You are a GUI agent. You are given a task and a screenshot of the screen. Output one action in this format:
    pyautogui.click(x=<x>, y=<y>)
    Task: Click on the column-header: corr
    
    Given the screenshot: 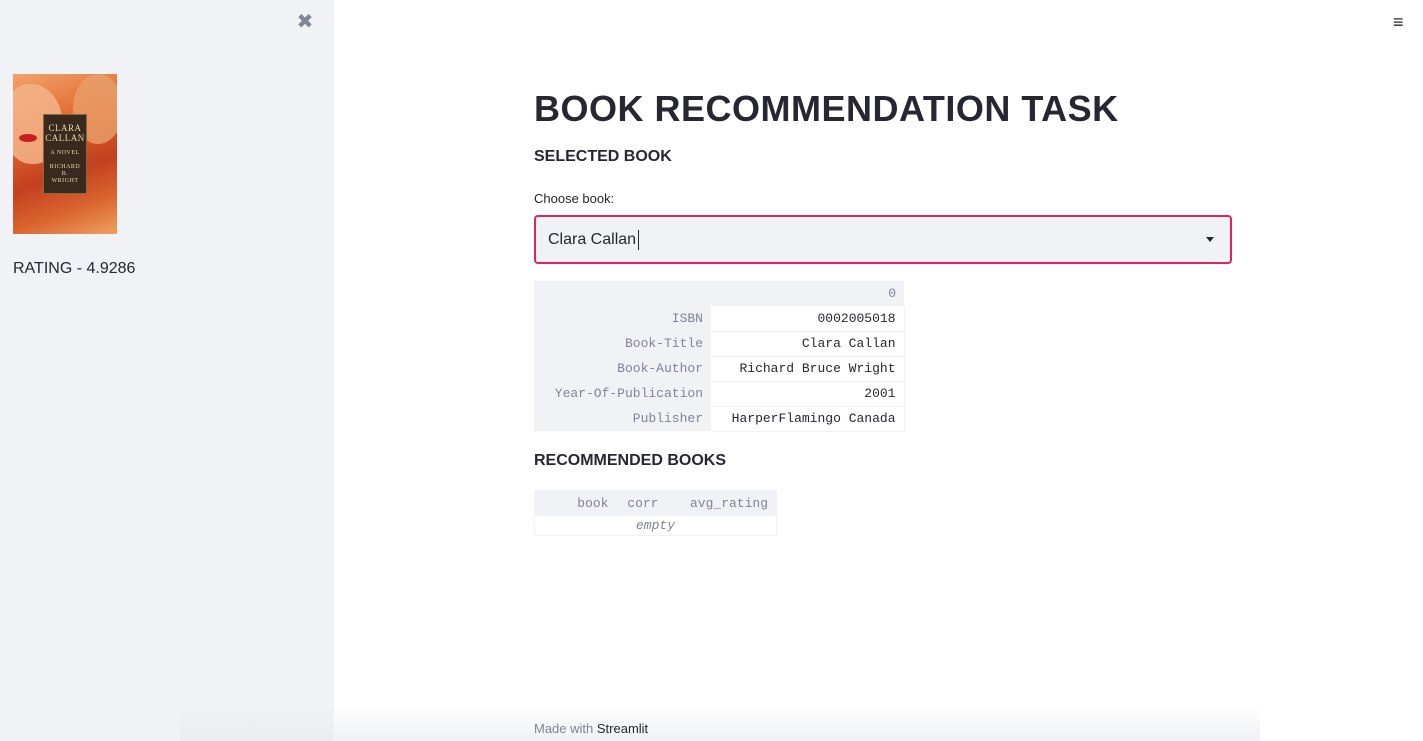 What is the action you would take?
    pyautogui.click(x=641, y=503)
    